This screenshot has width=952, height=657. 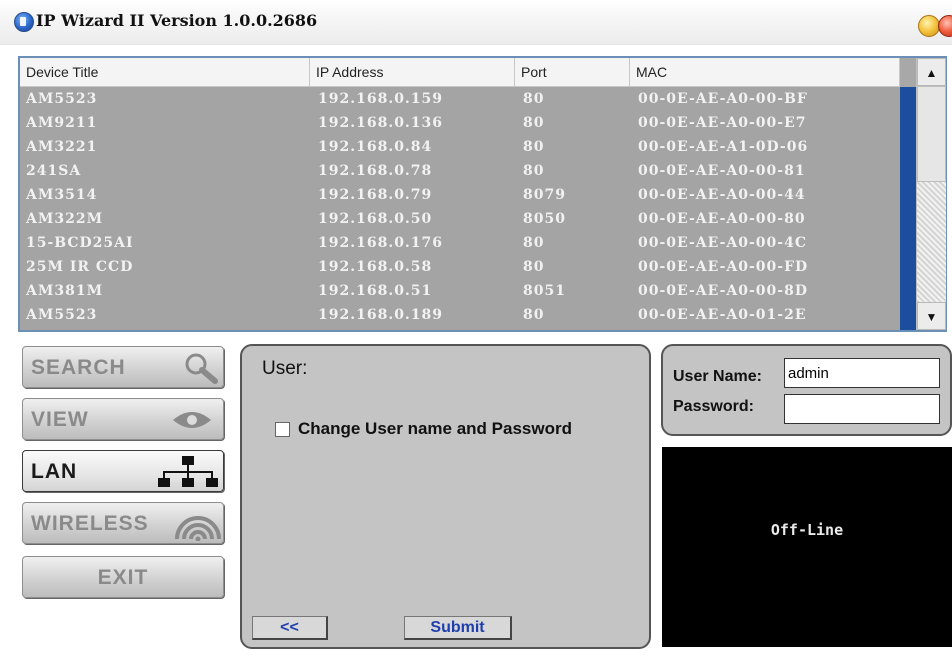 What do you see at coordinates (80, 243) in the screenshot?
I see `device-title-cell: 15-BCD25AI` at bounding box center [80, 243].